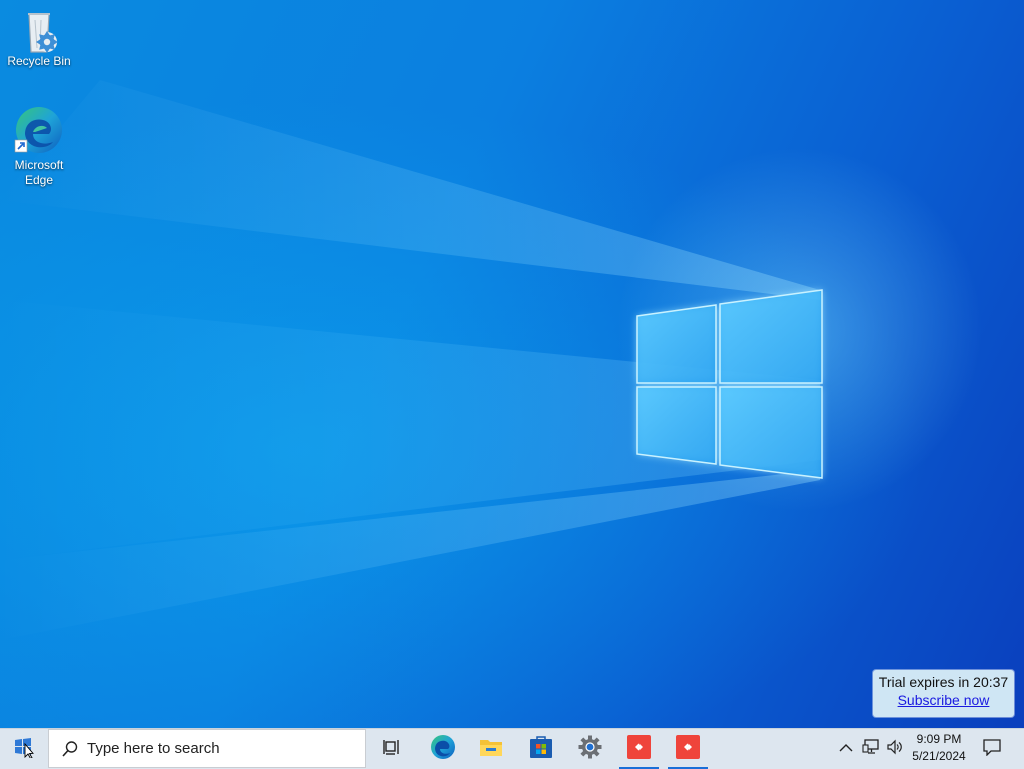 This screenshot has height=769, width=1024. I want to click on start-button, so click(24, 749).